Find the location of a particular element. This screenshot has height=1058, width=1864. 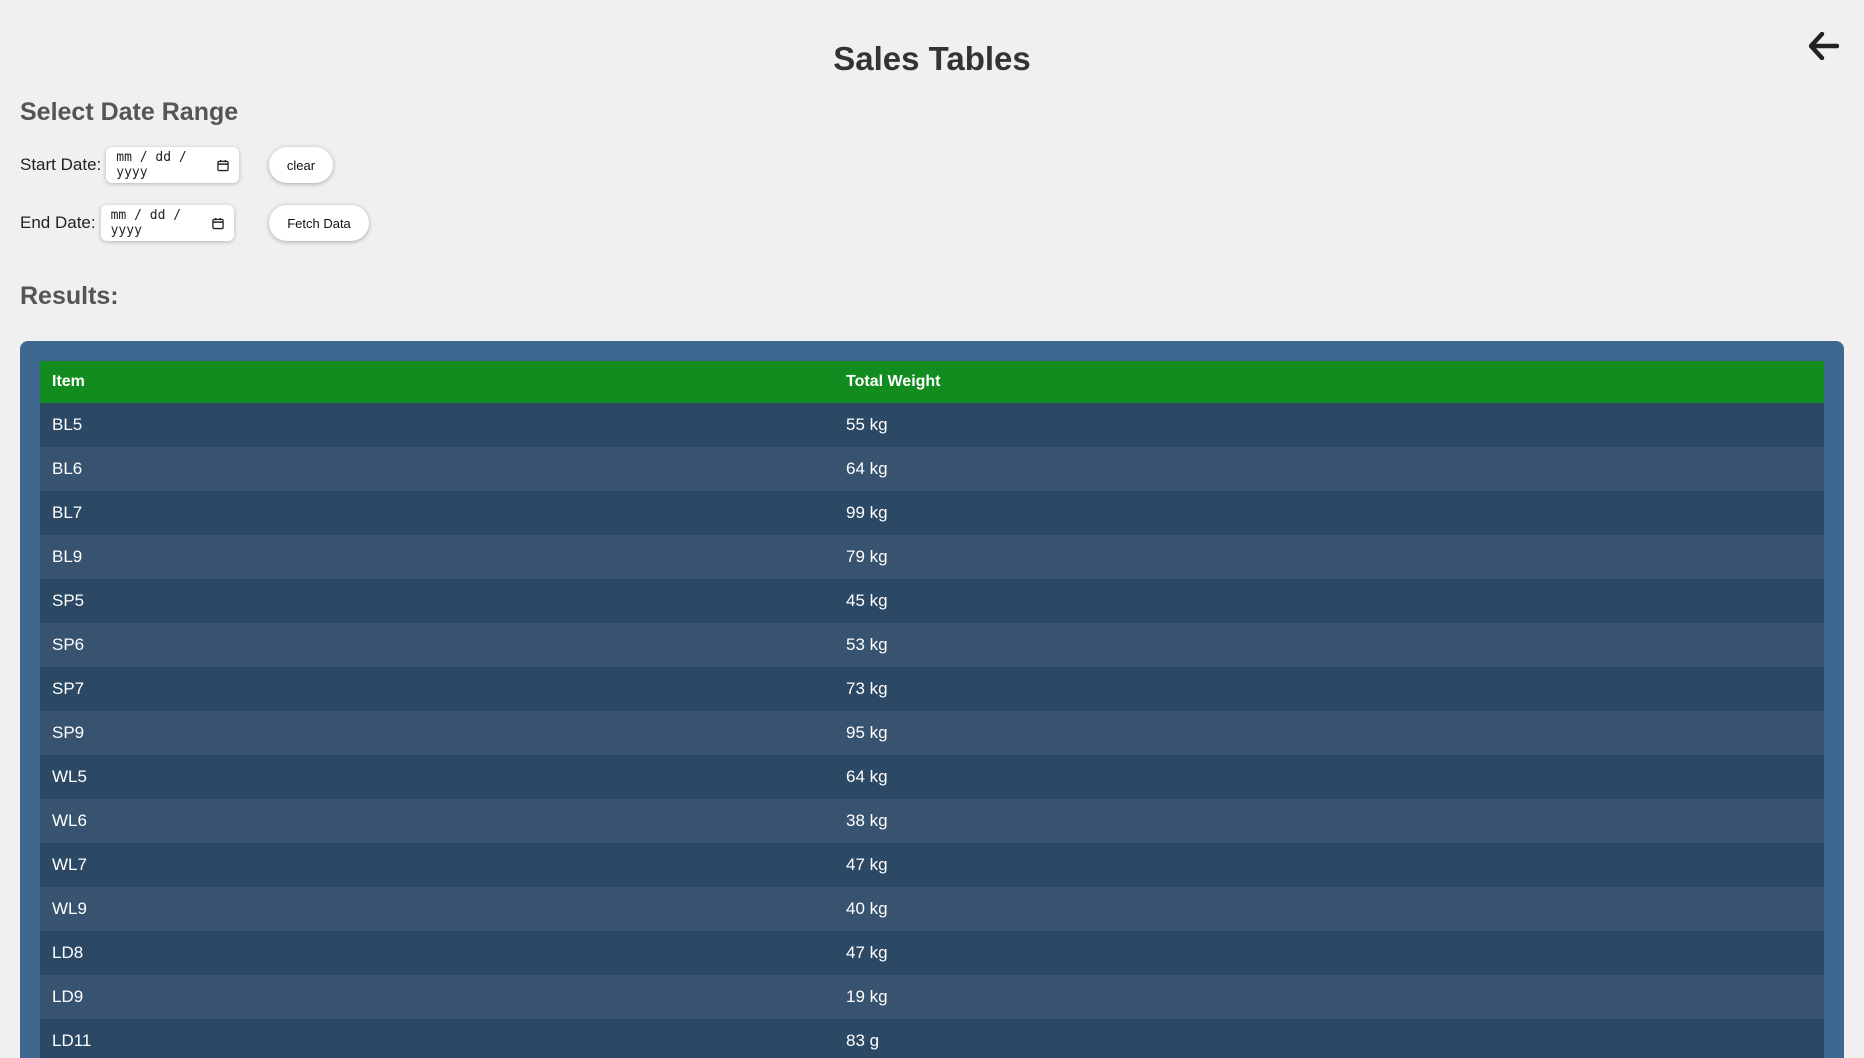

weight-cell: 53 kg is located at coordinates (1329, 645).